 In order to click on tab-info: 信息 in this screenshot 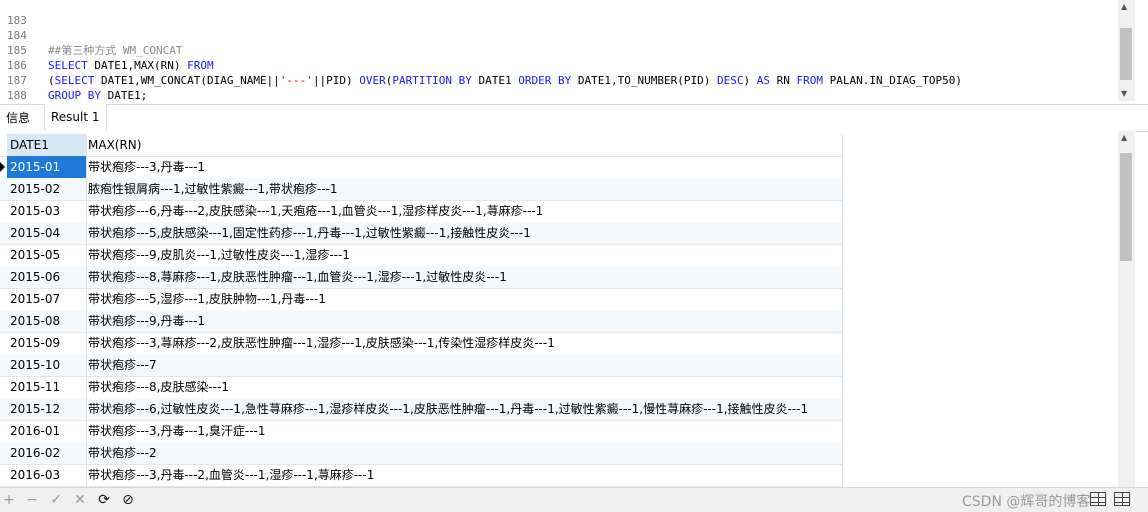, I will do `click(18, 118)`.